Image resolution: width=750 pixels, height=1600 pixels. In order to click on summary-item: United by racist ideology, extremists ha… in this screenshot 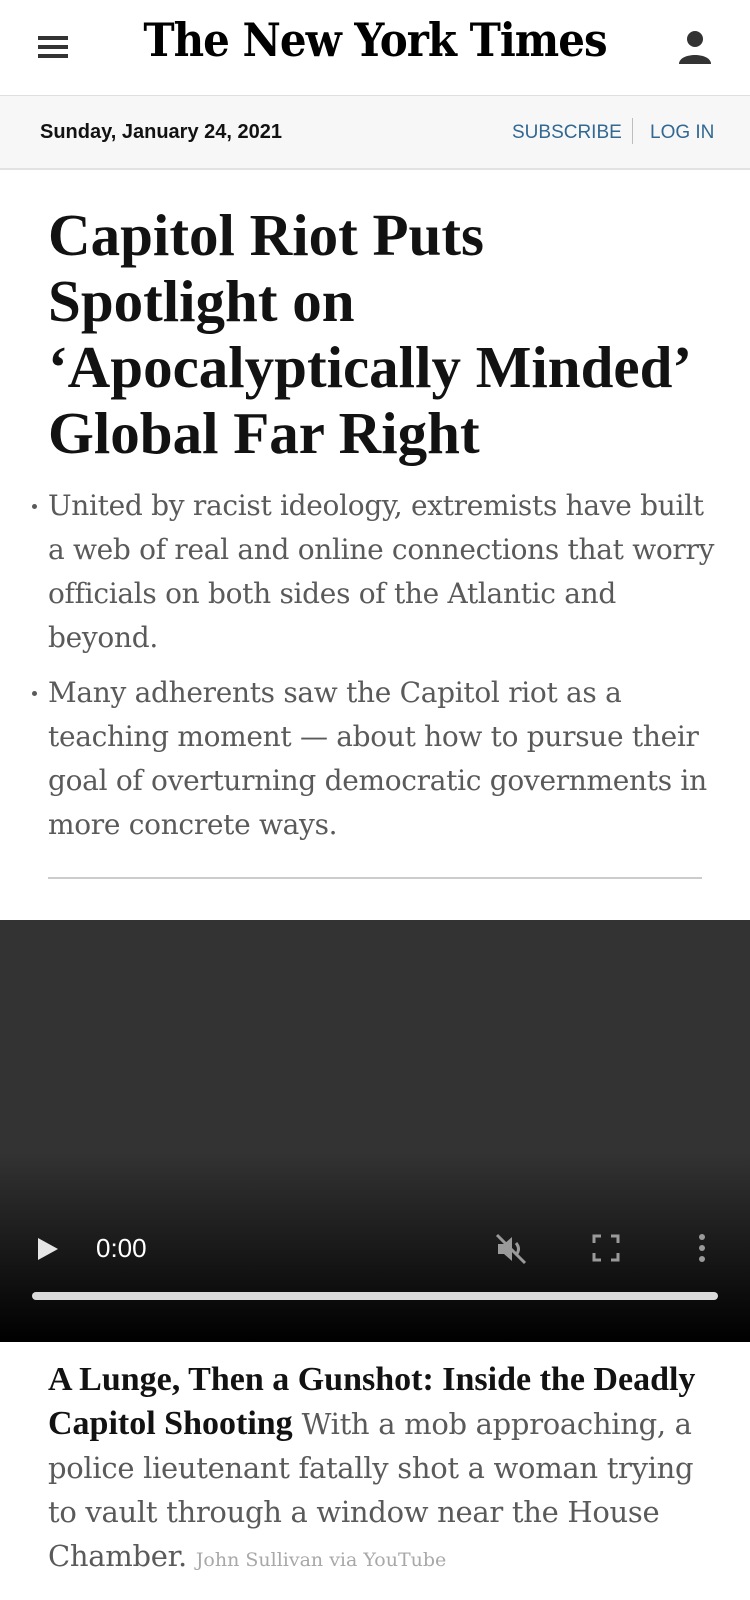, I will do `click(374, 572)`.